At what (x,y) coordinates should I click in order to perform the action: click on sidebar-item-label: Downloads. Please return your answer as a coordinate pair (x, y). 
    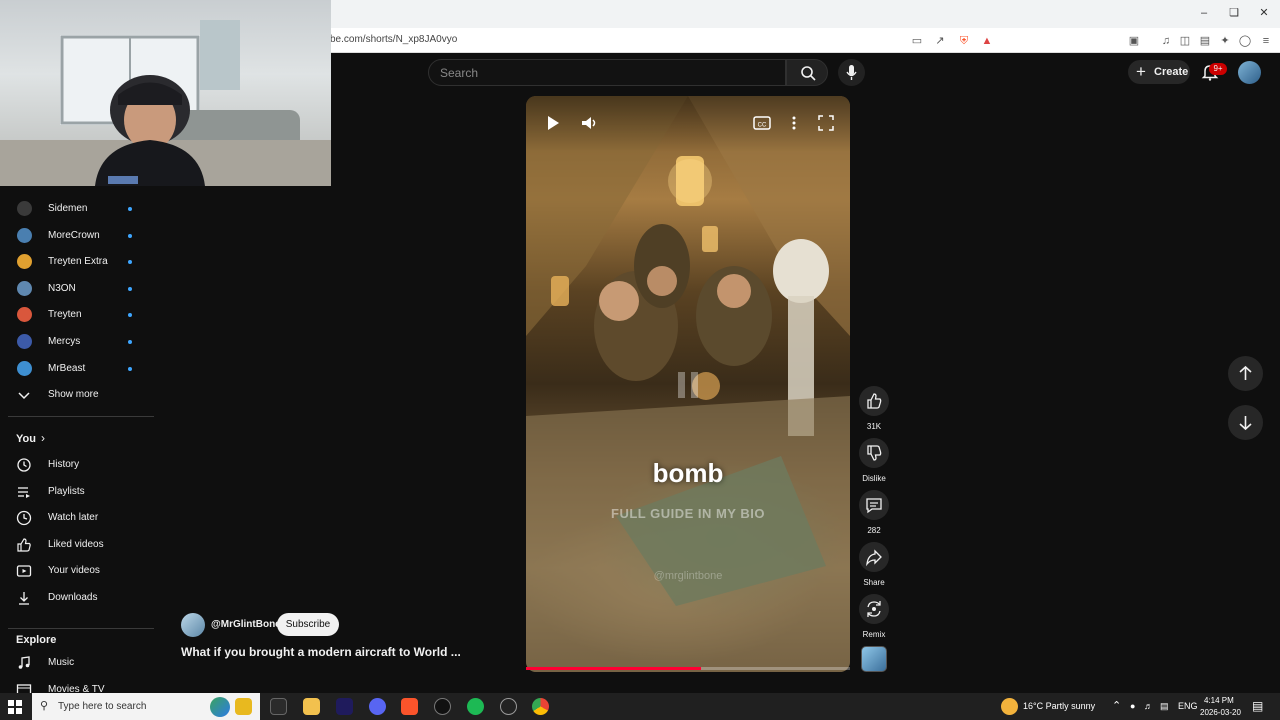
    Looking at the image, I should click on (73, 597).